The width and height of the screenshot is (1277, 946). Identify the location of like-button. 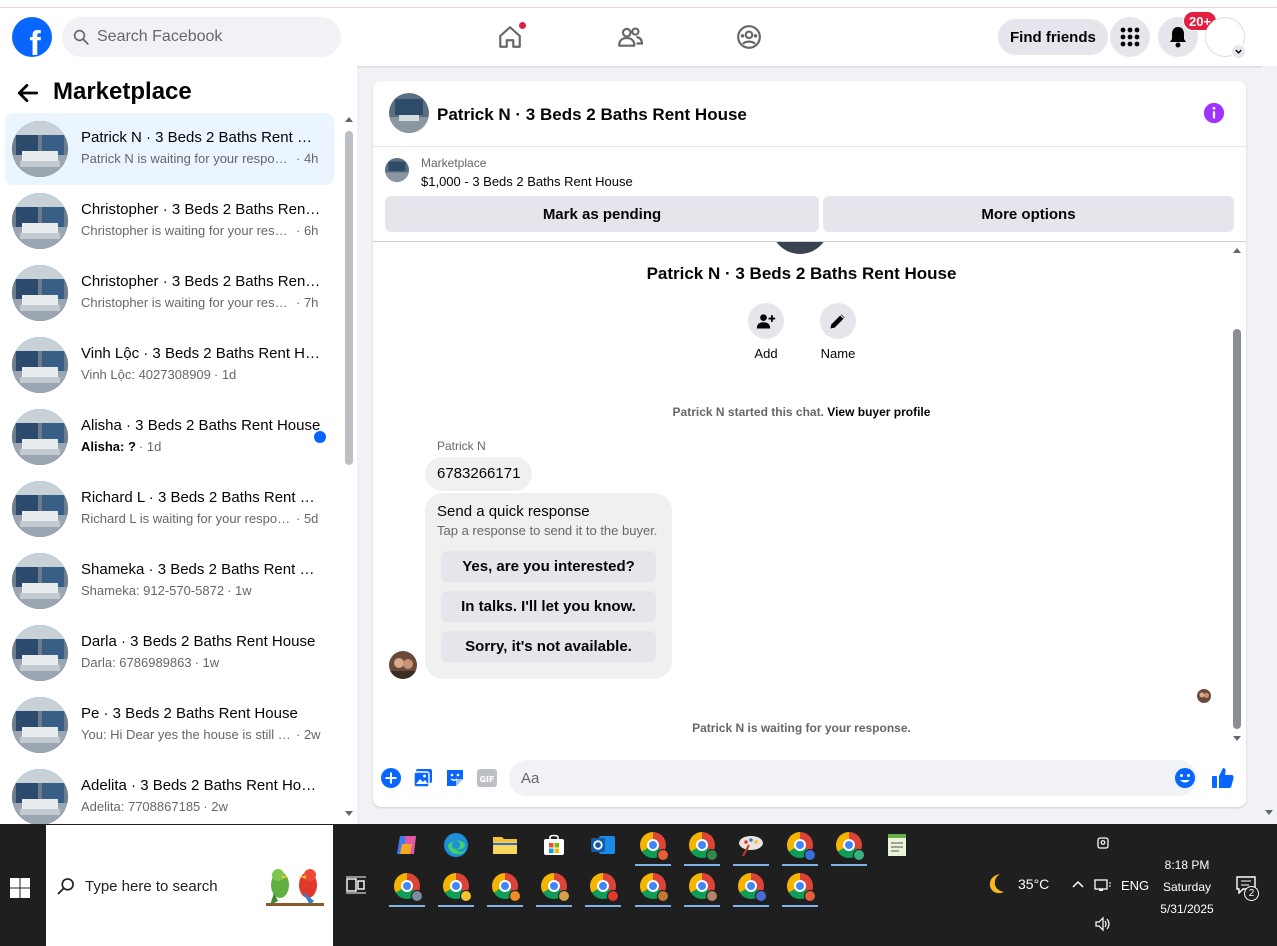
(1223, 778).